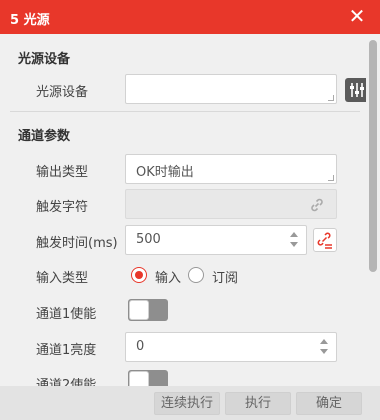 The width and height of the screenshot is (380, 420). I want to click on section-divider, so click(185, 111).